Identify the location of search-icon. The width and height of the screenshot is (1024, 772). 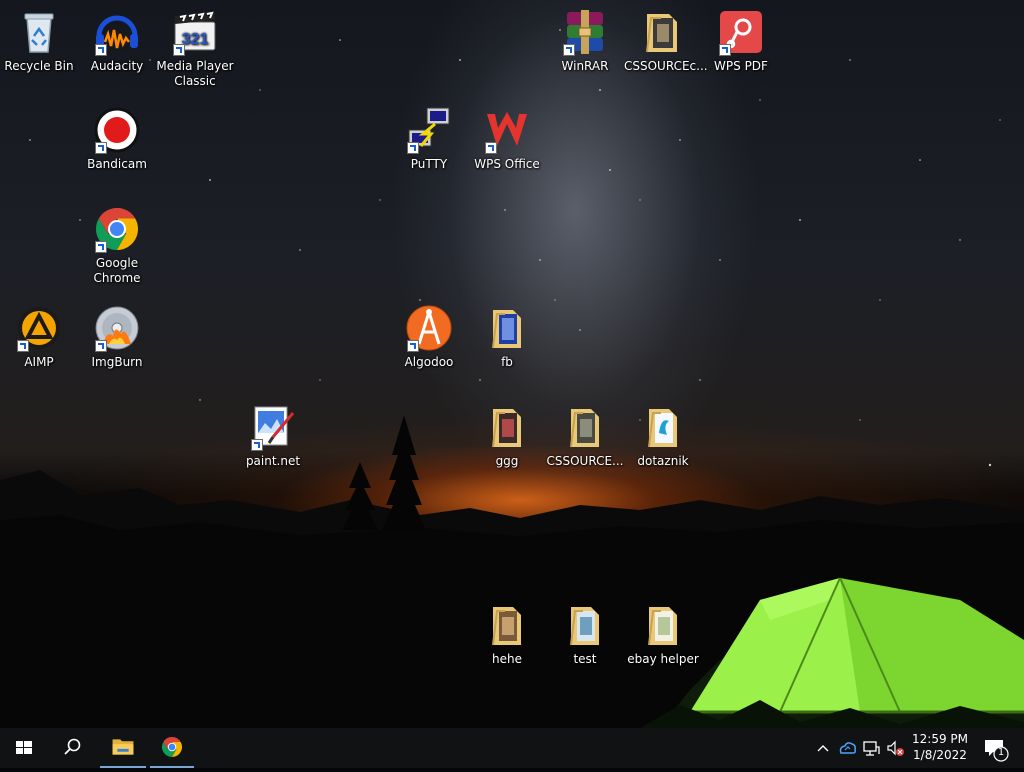
(72, 746).